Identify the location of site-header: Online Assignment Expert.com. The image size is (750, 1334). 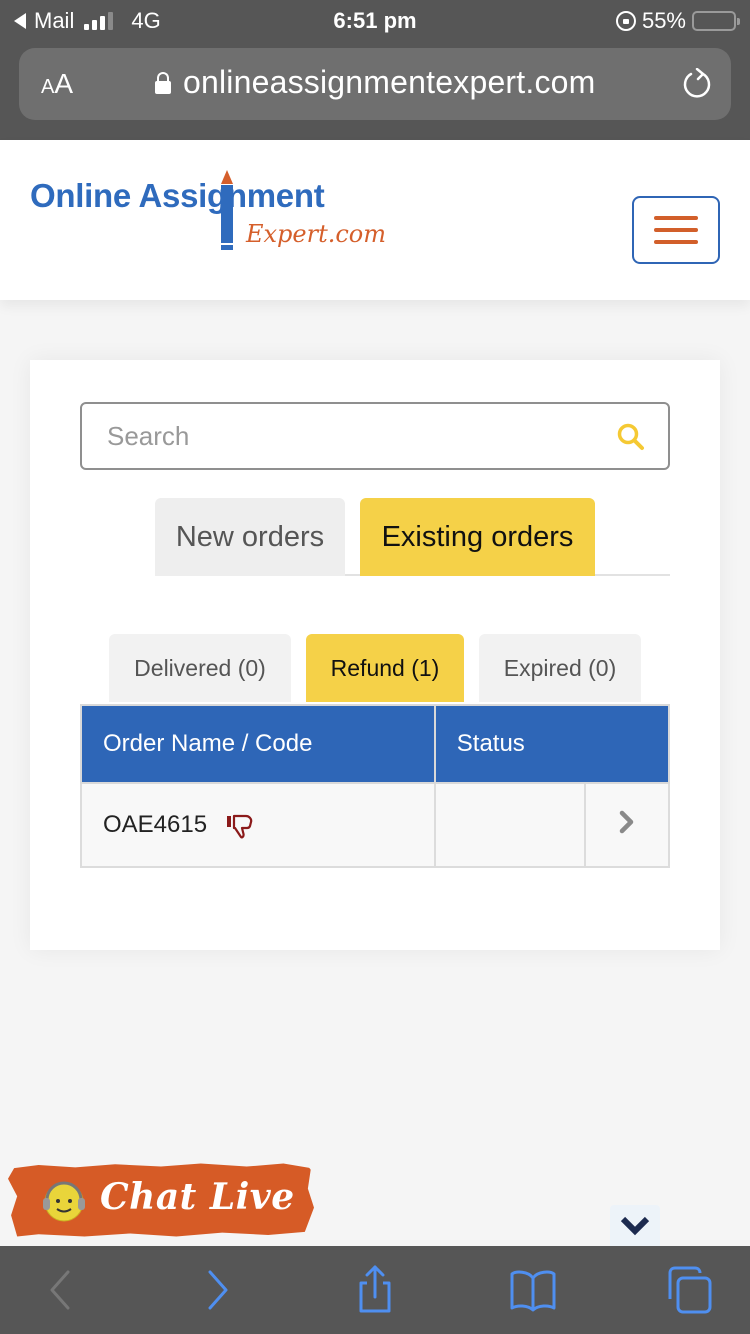
(375, 220).